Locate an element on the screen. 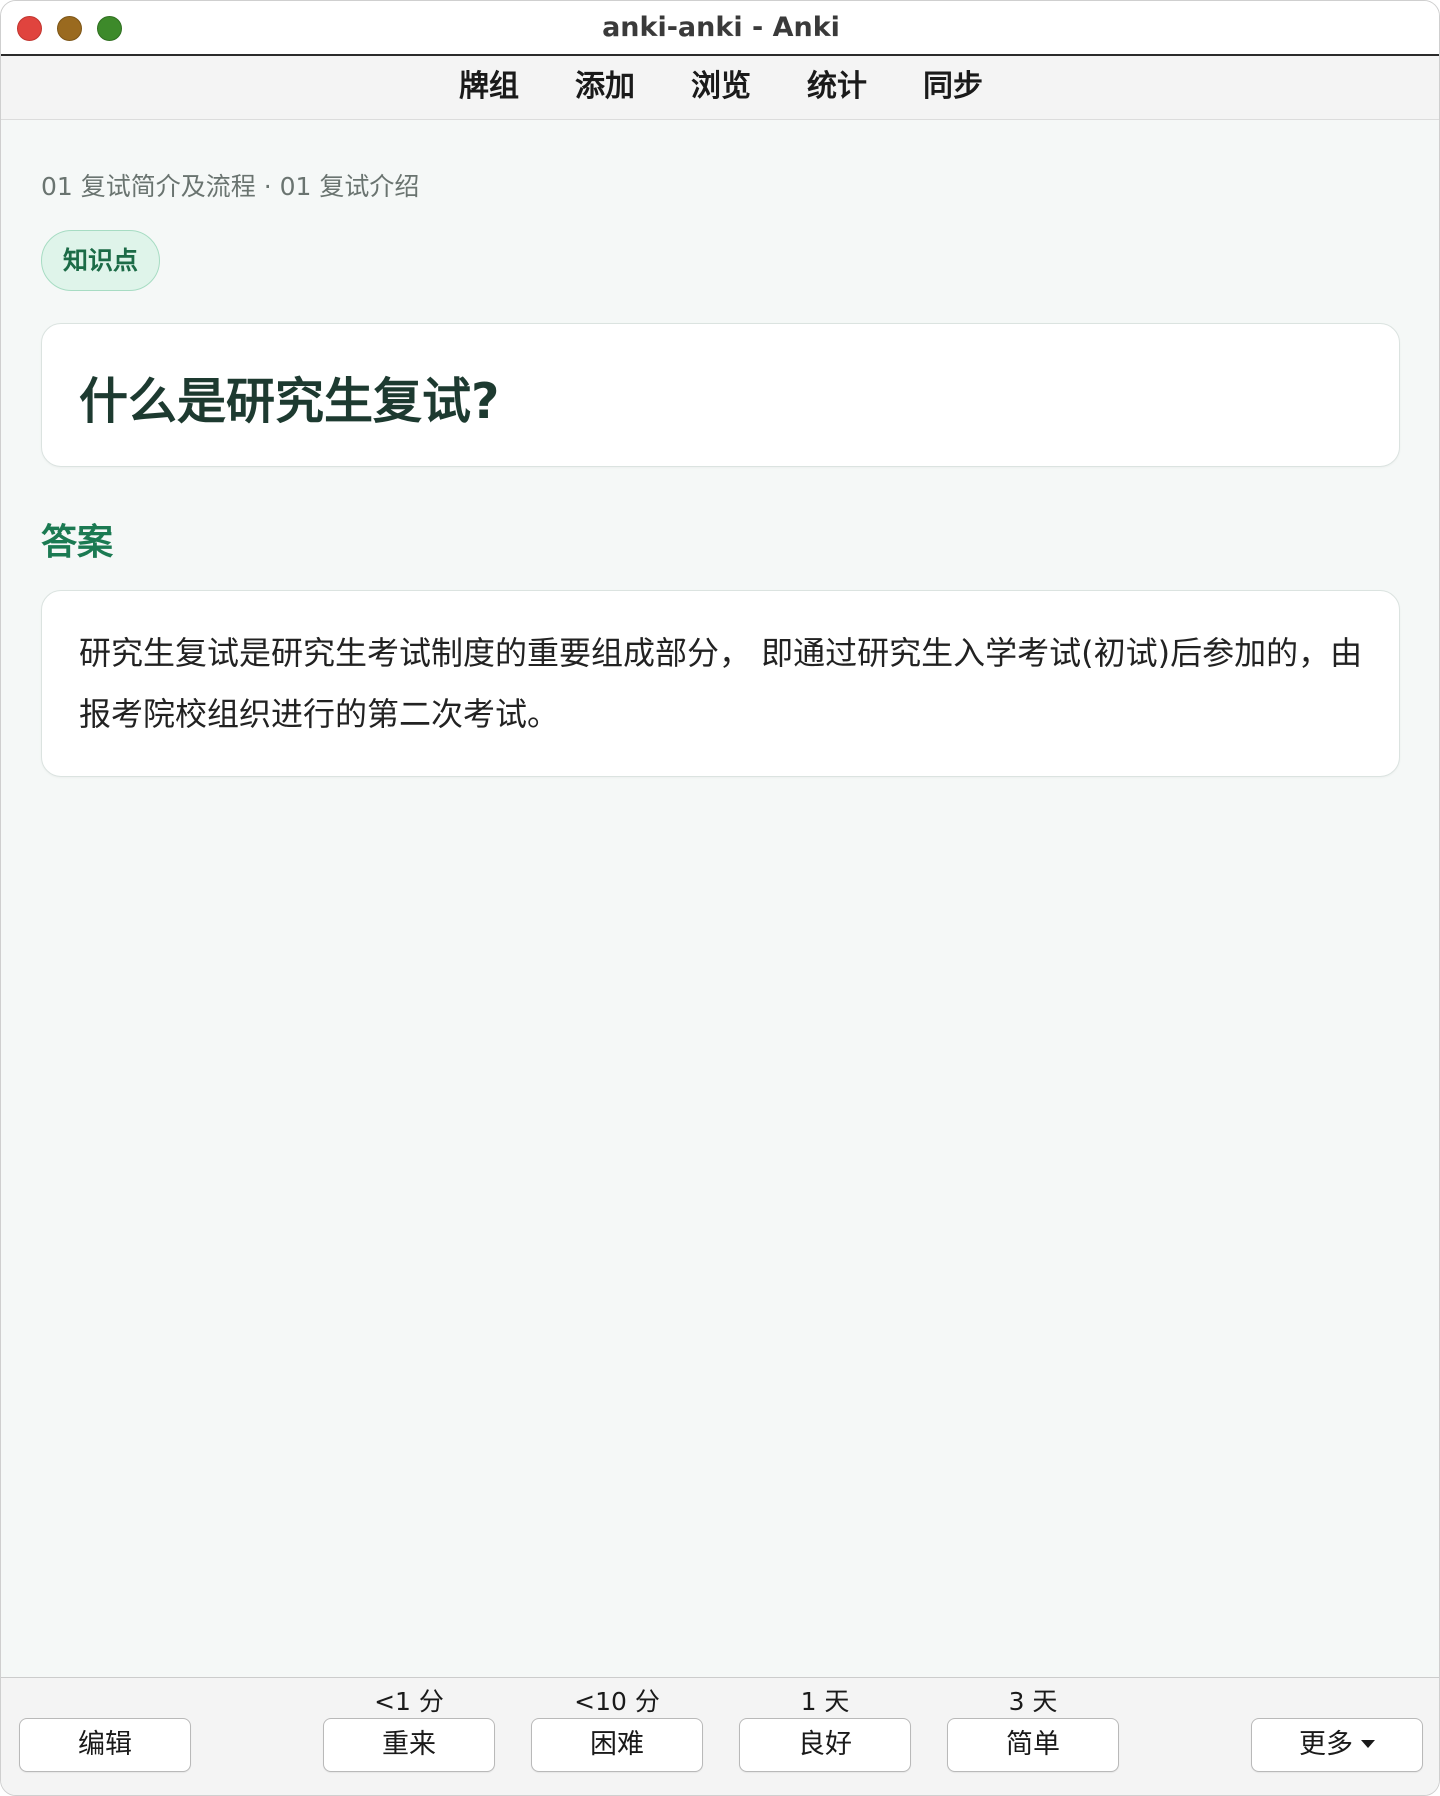  more-button-label: 更多 is located at coordinates (1326, 1744).